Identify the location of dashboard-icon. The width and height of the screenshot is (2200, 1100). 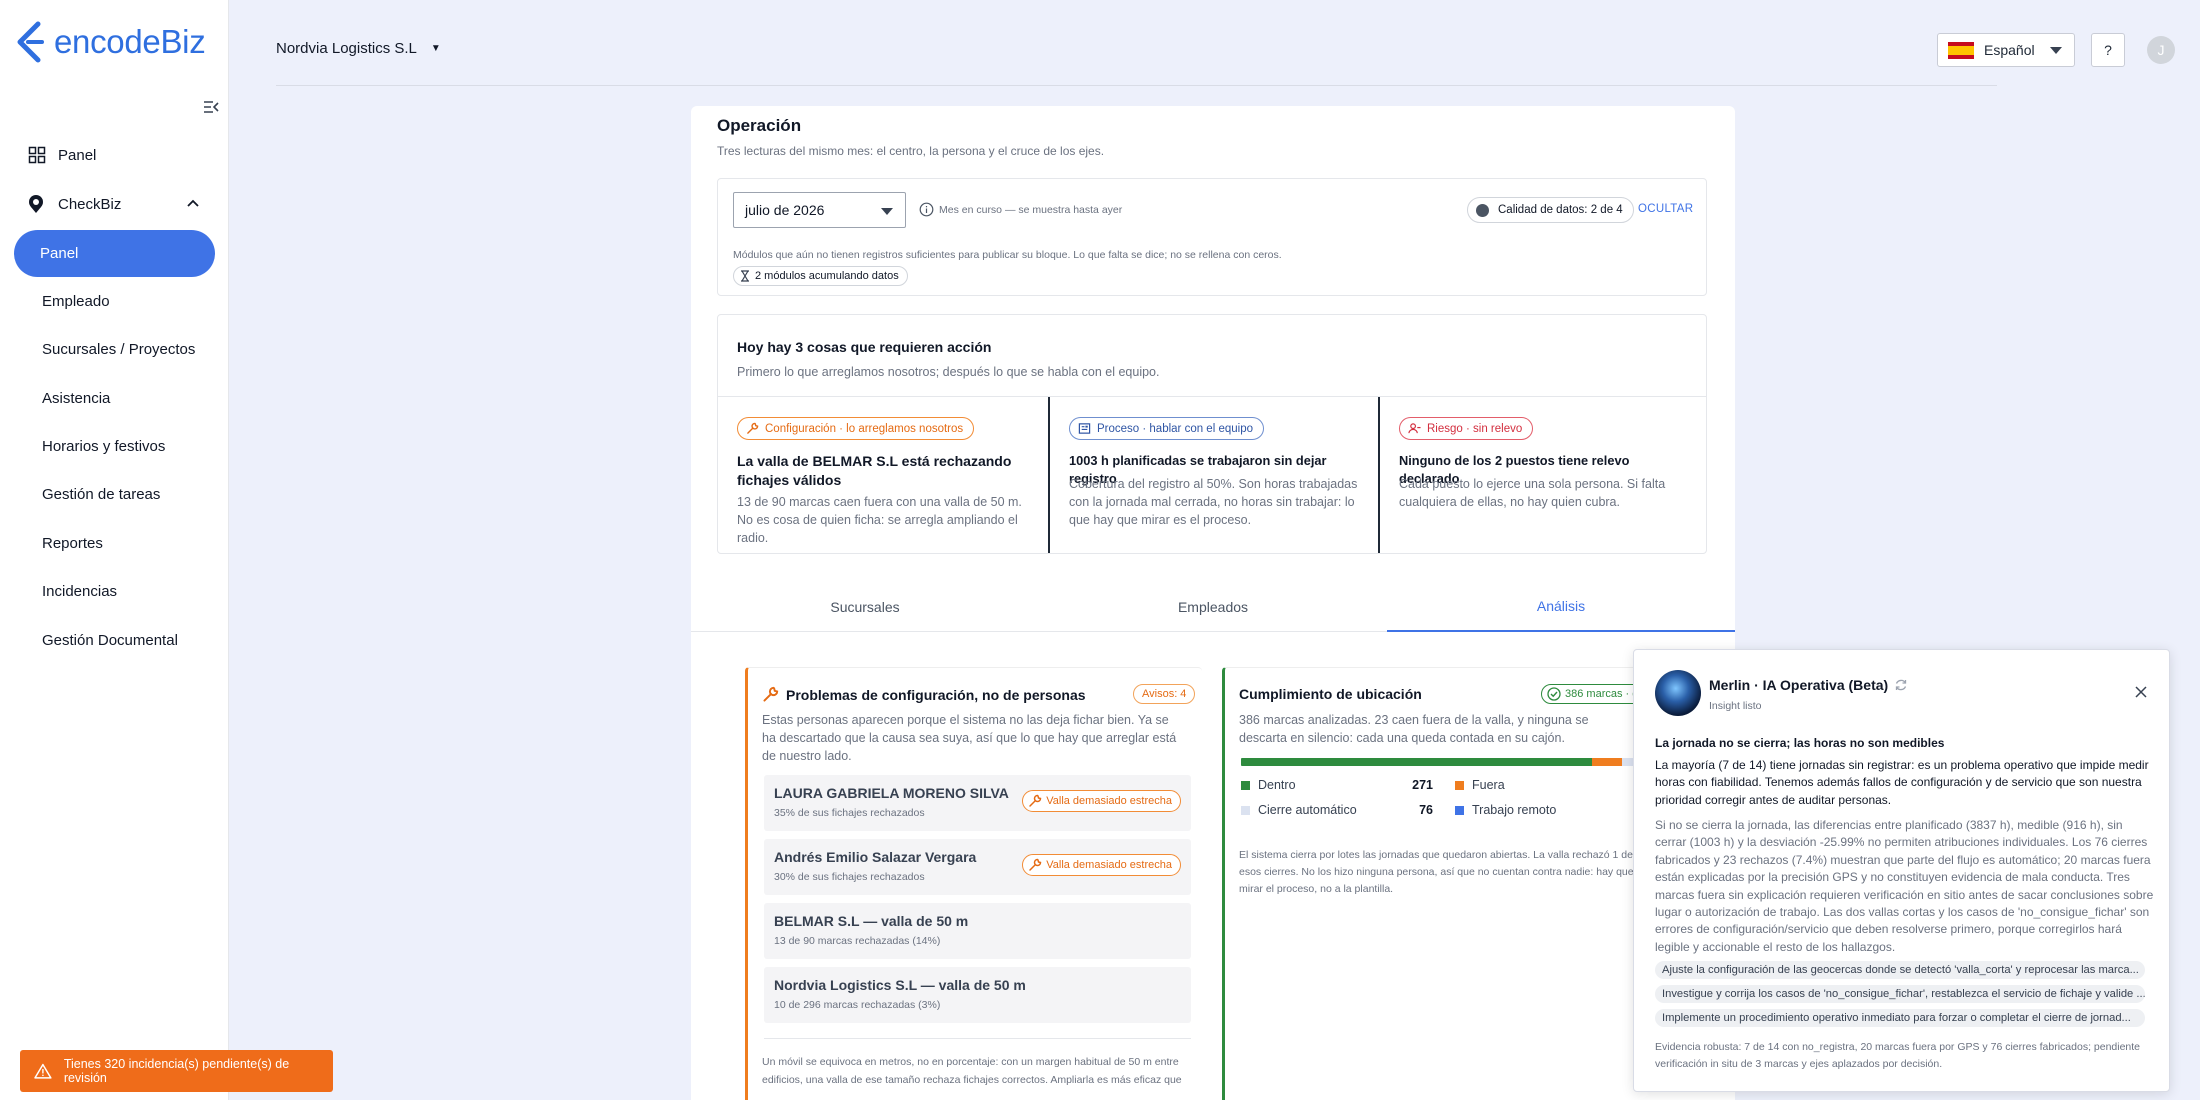
(37, 155).